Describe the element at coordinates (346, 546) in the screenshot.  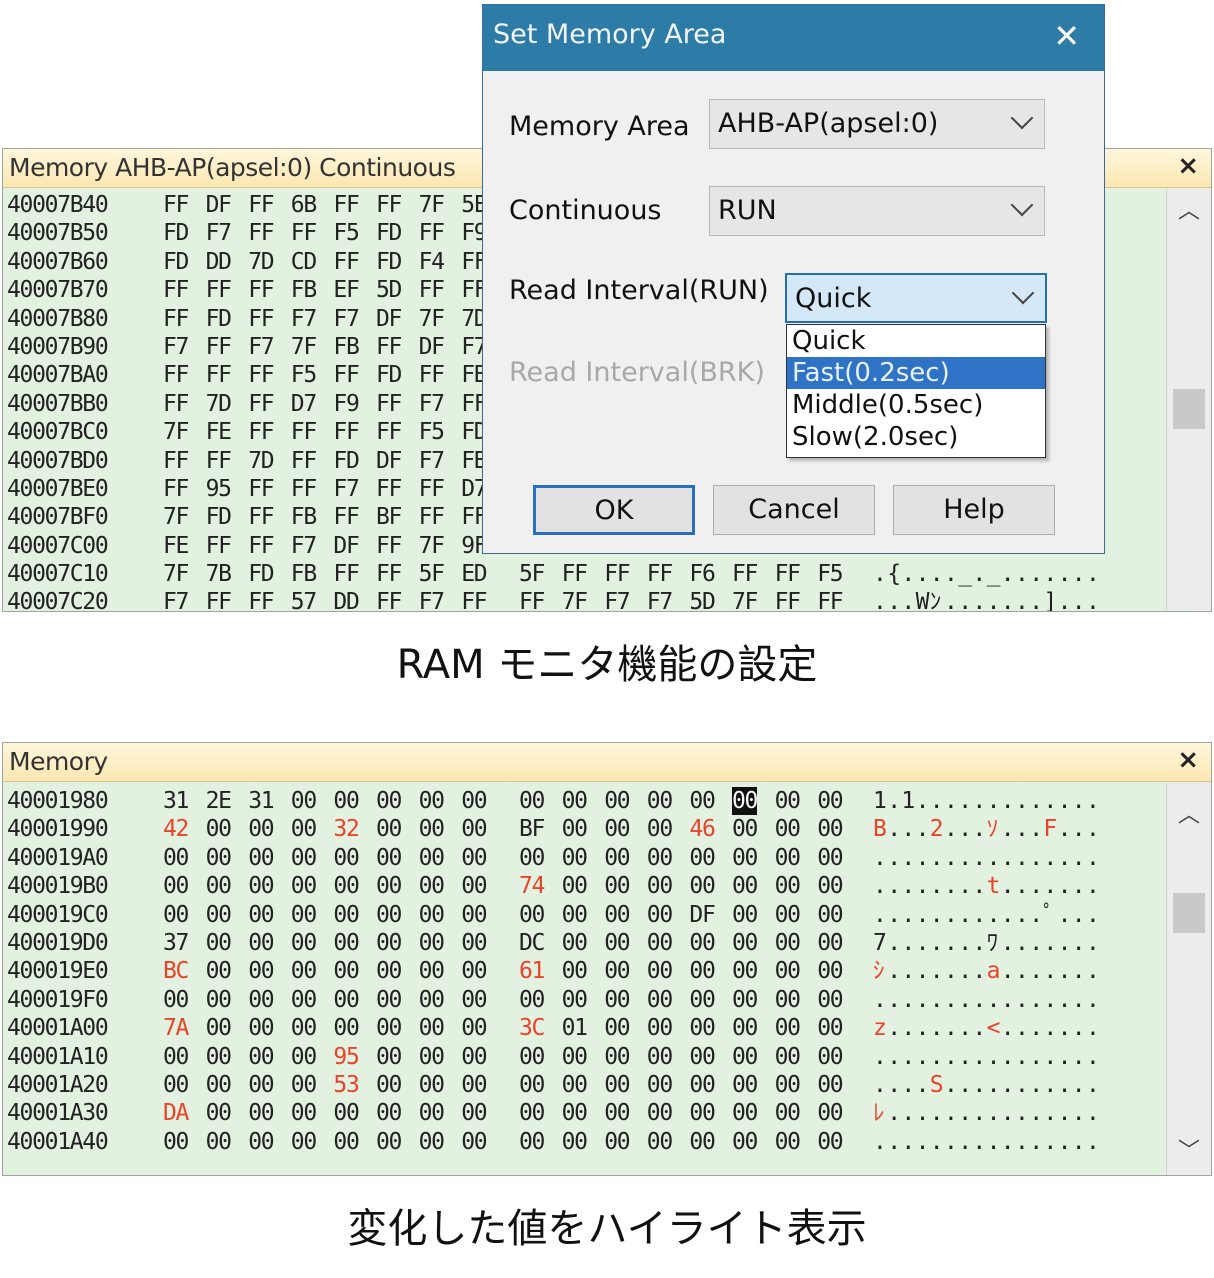
I see `memory-byte: DF` at that location.